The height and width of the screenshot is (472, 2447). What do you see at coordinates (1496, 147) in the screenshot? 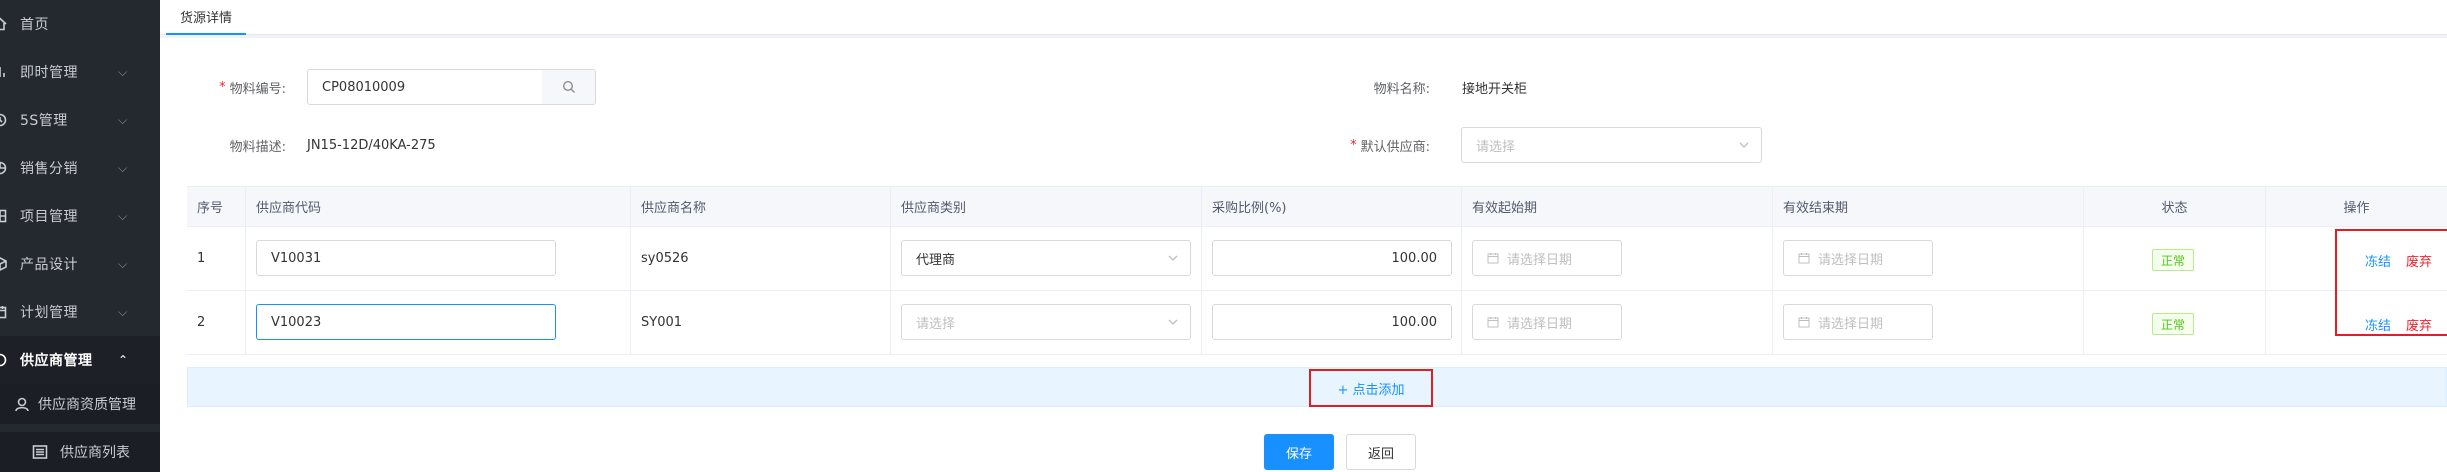
I see `default-supplier-placeholder: 请选择` at bounding box center [1496, 147].